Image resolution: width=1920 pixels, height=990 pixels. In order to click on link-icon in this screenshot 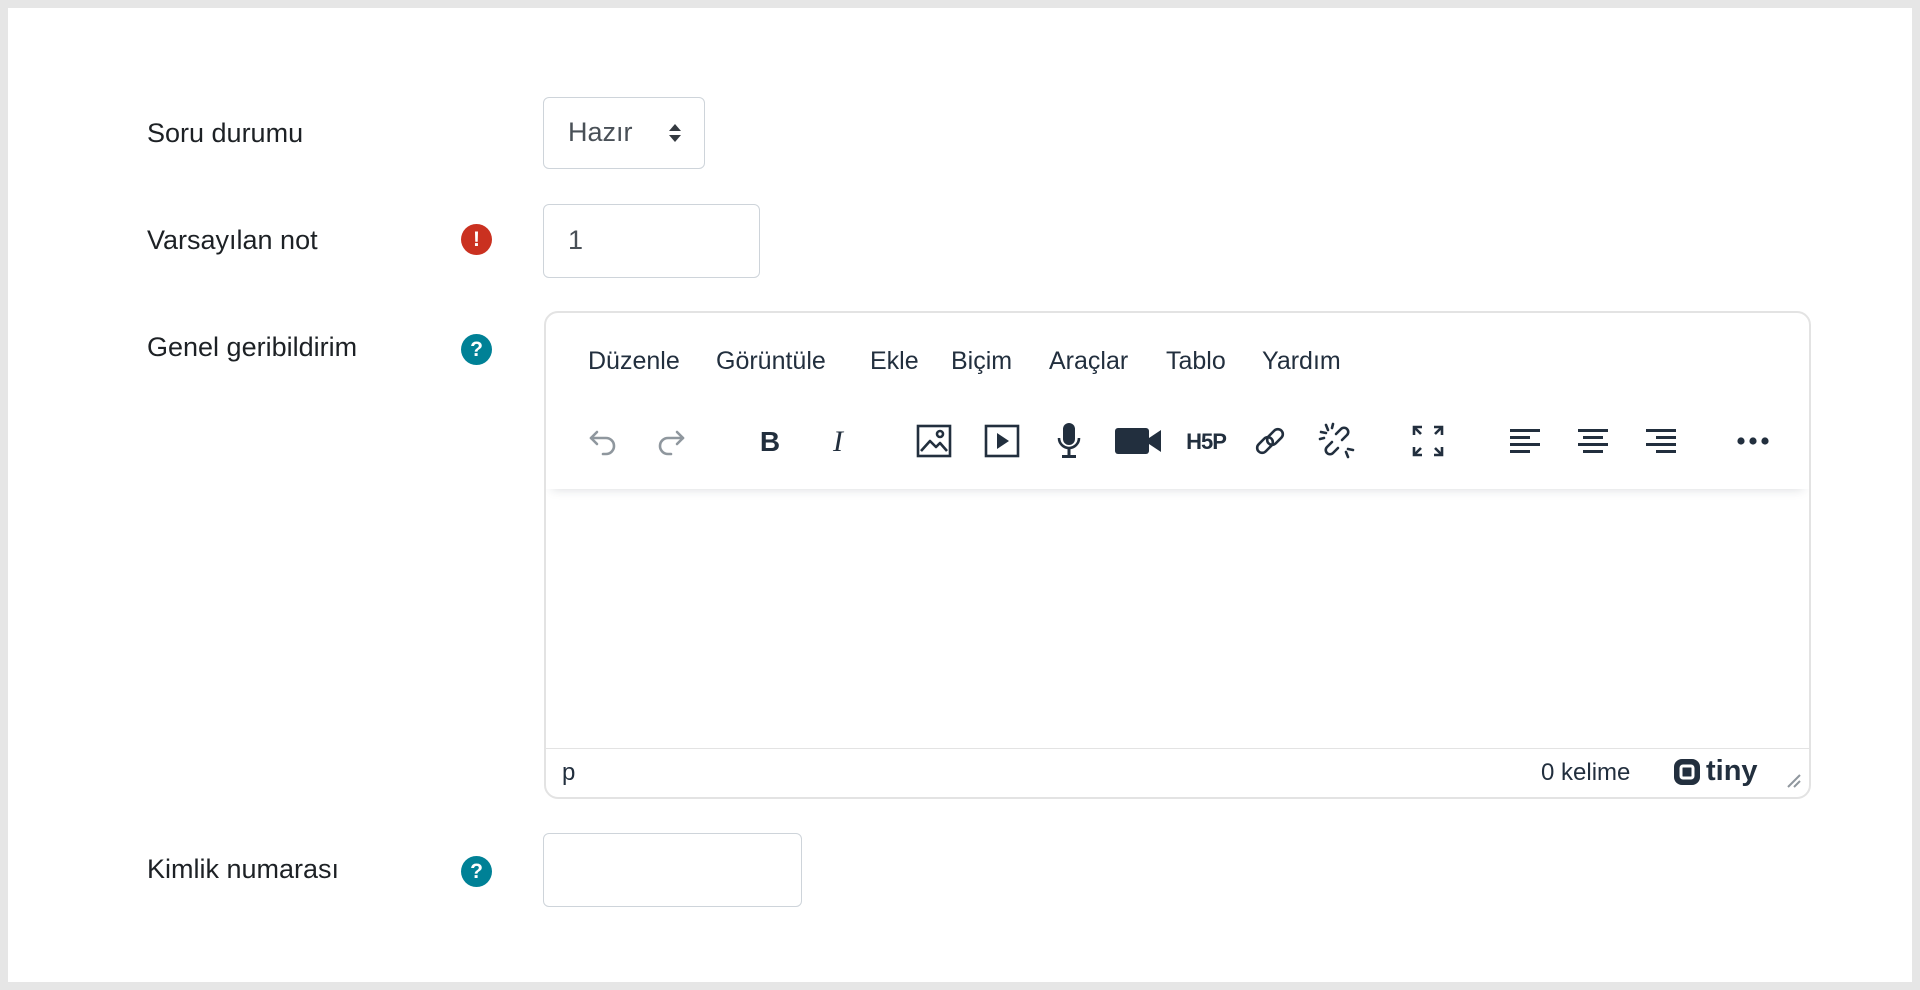, I will do `click(1270, 441)`.